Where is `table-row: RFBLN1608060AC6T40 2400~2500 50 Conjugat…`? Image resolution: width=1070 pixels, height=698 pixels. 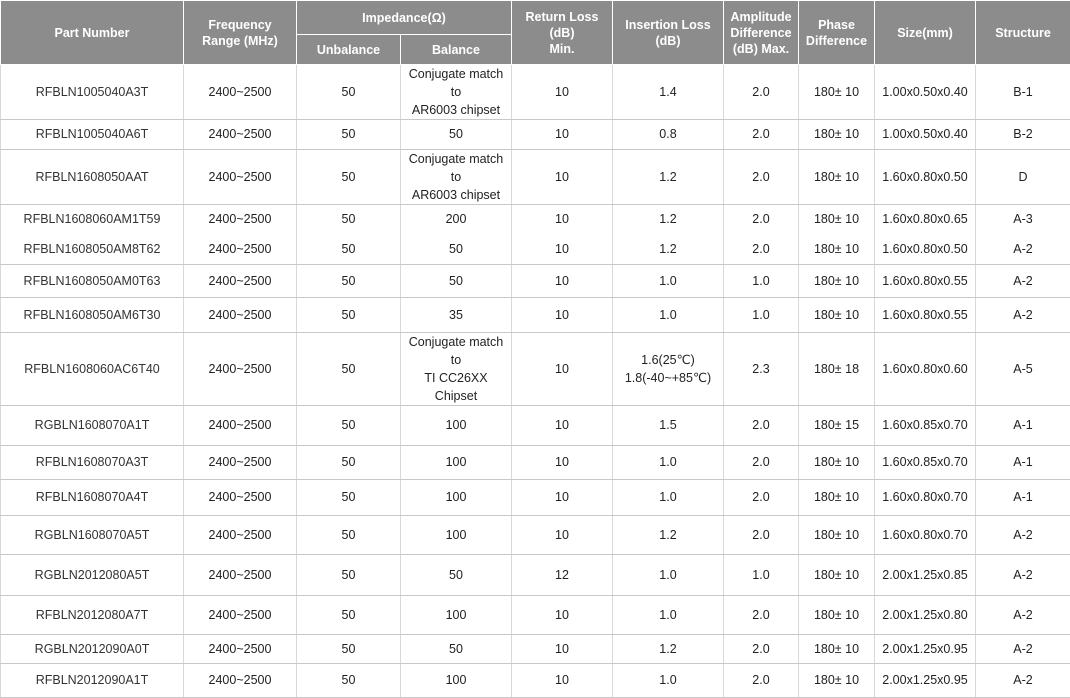
table-row: RFBLN1608060AC6T40 2400~2500 50 Conjugat… is located at coordinates (535, 369).